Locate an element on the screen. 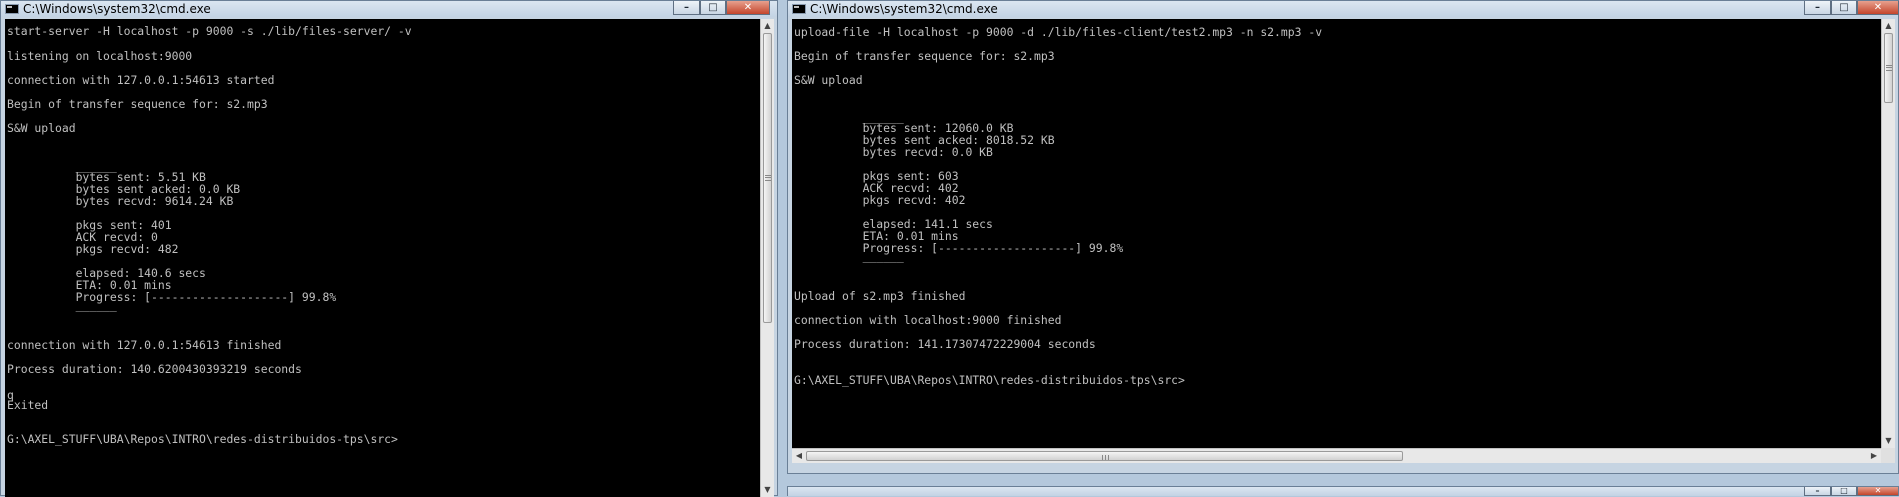  scroll-right-arrow-icon: ▶ is located at coordinates (1874, 456).